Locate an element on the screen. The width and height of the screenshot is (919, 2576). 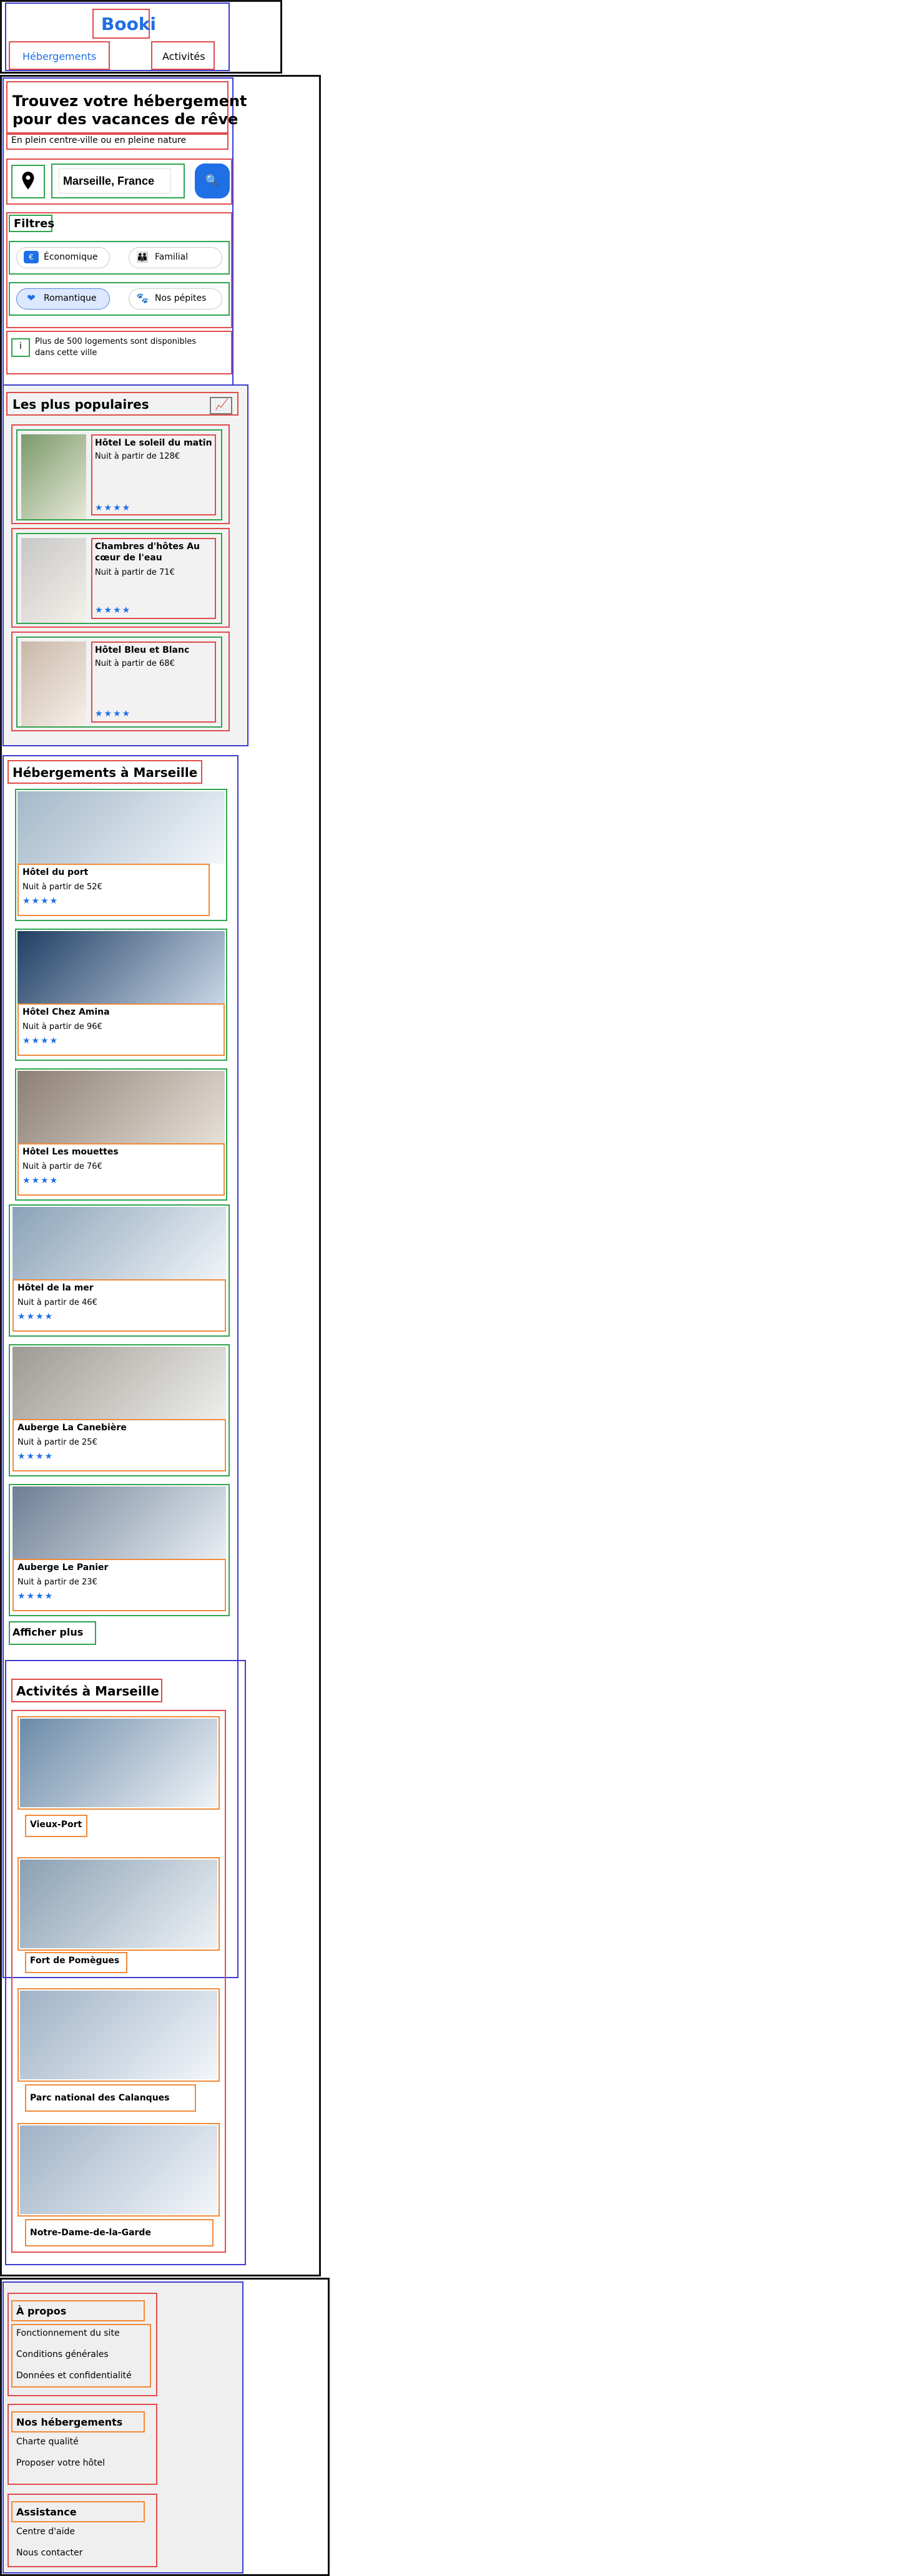
activity-card-3-label: Parc national des Calanques is located at coordinates (100, 2098).